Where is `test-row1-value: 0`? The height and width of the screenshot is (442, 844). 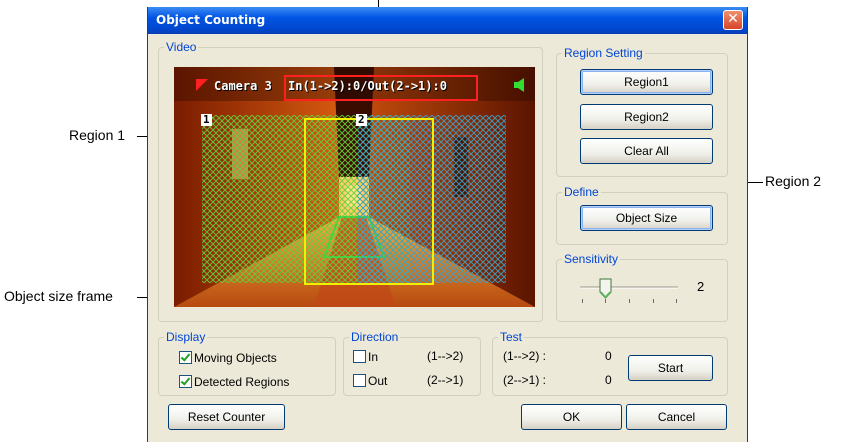
test-row1-value: 0 is located at coordinates (608, 356).